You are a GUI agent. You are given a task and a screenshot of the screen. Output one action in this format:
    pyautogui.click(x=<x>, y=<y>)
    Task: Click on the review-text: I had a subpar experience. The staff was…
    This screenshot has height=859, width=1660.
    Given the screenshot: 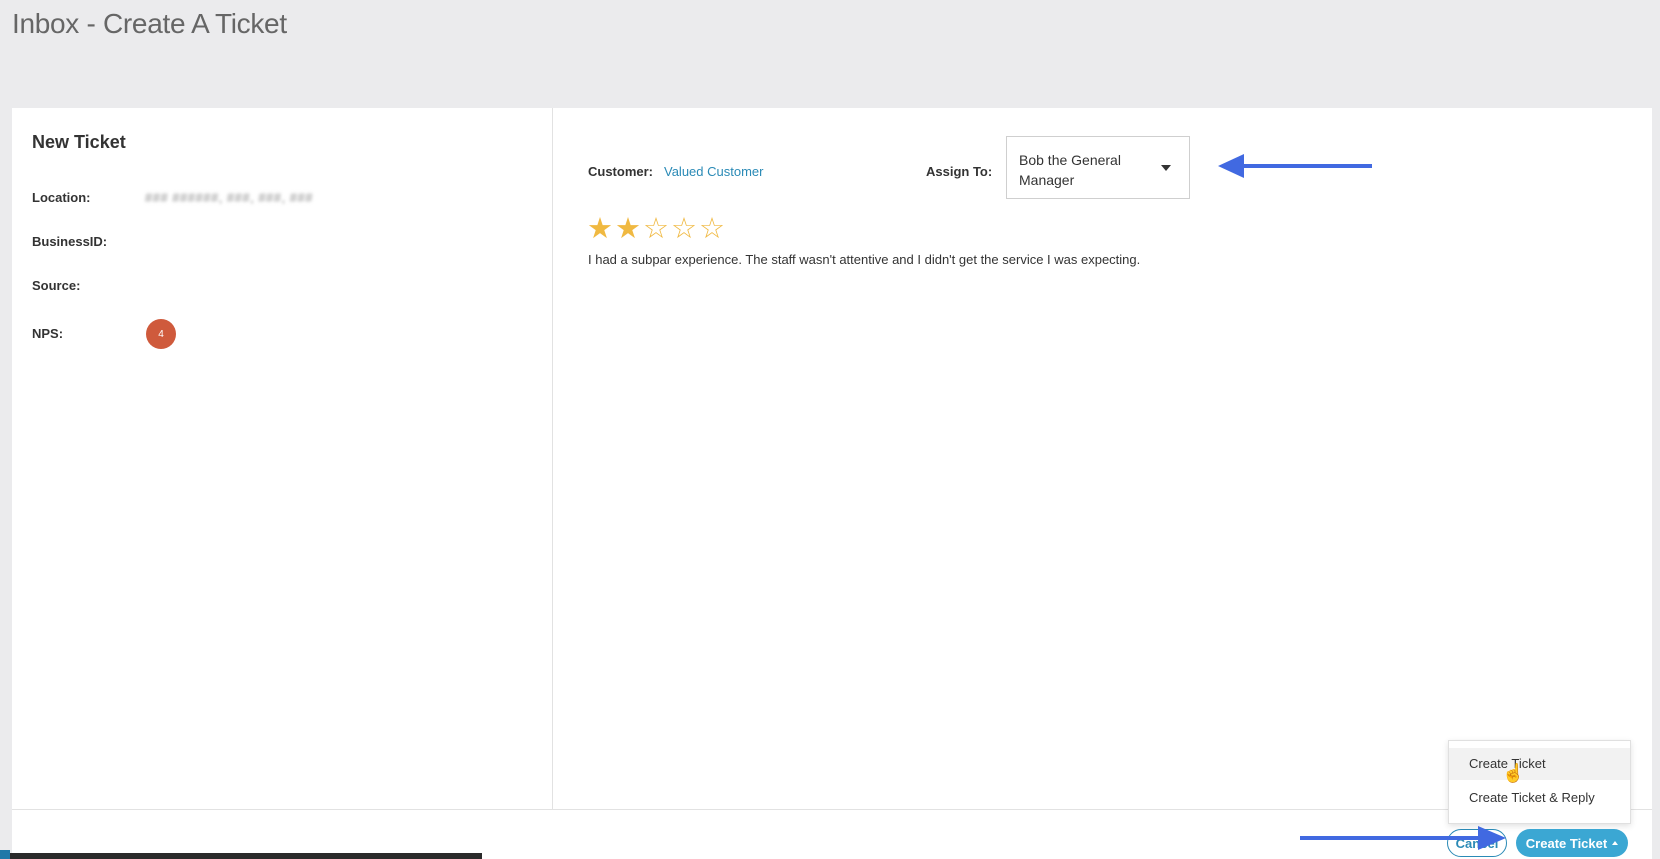 What is the action you would take?
    pyautogui.click(x=864, y=259)
    